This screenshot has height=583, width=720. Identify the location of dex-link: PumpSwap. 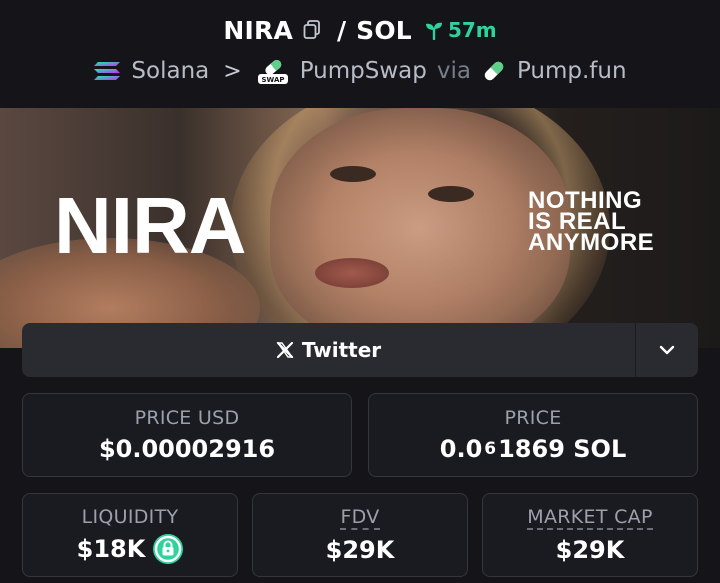
(363, 71).